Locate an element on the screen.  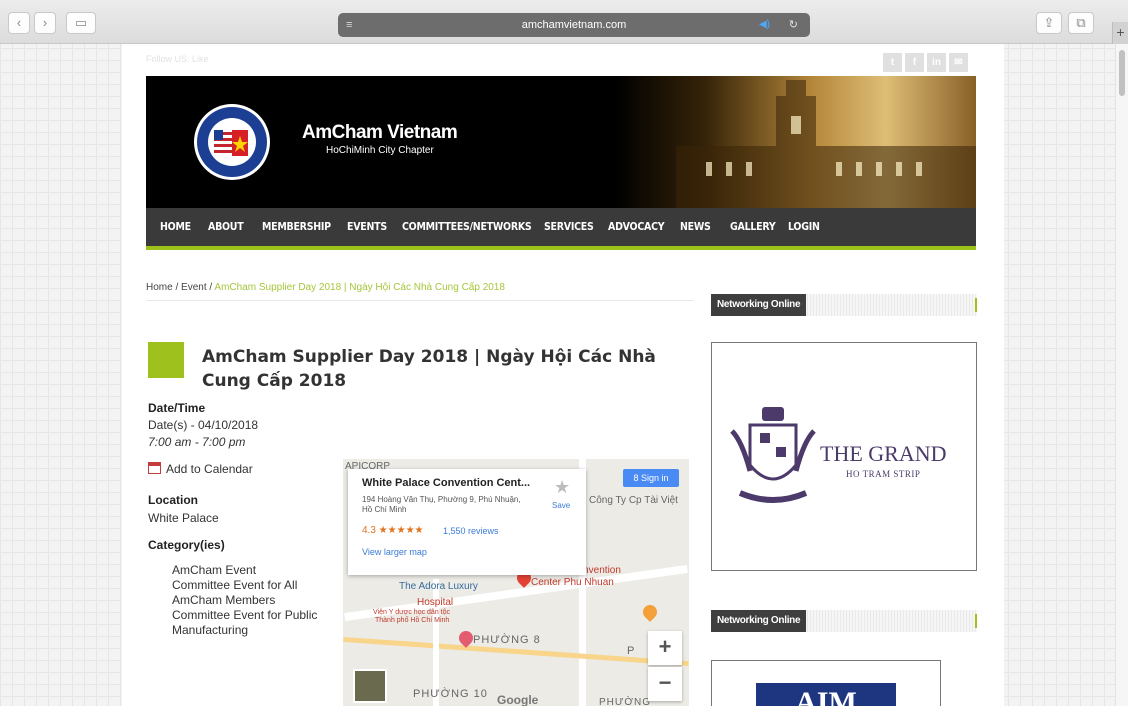
the-grand-ad: THE GRAND HO TRAM STRIP is located at coordinates (844, 456).